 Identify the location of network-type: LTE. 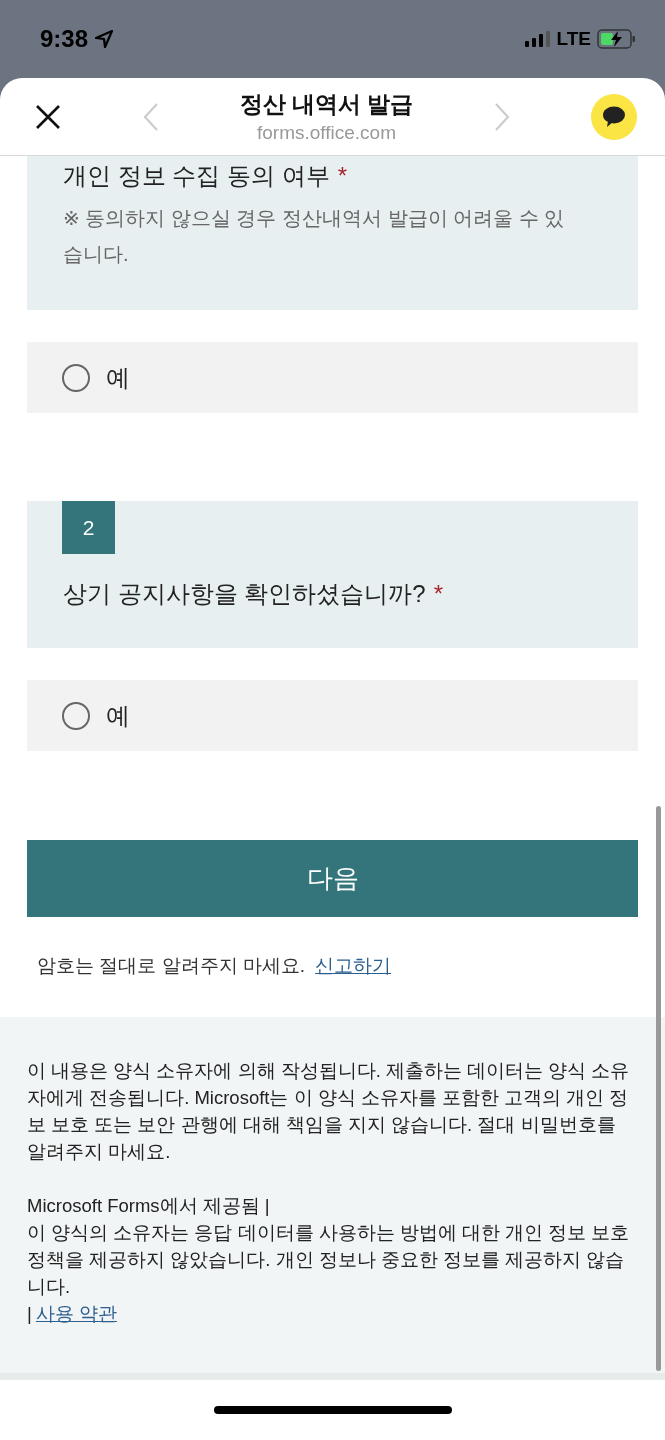
(573, 39).